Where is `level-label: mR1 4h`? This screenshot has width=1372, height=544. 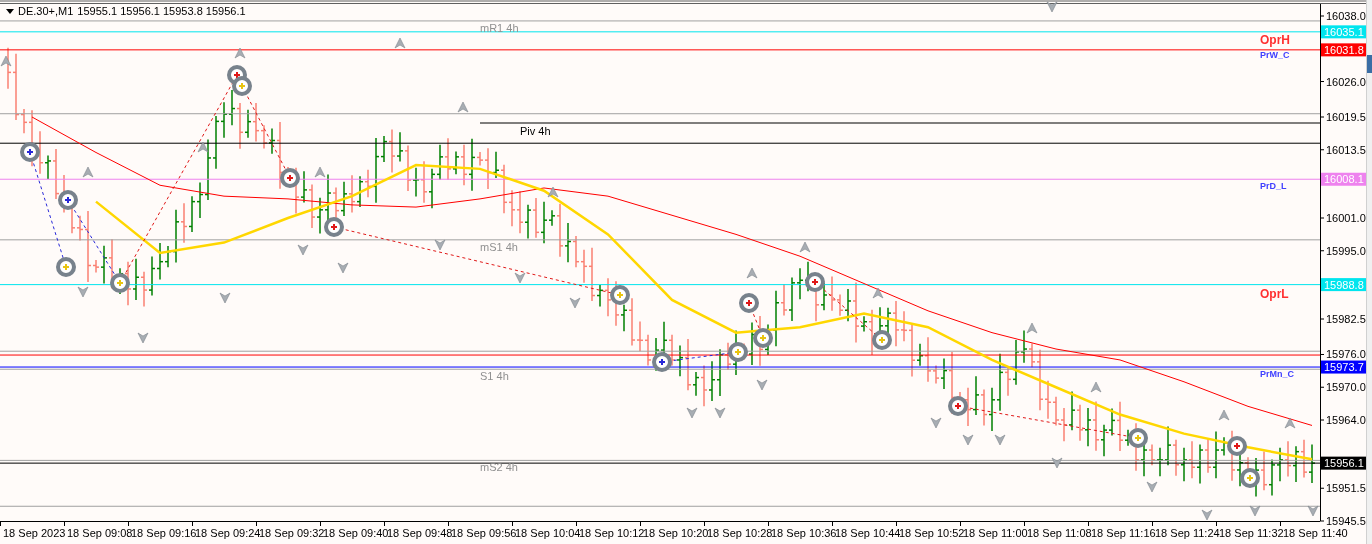 level-label: mR1 4h is located at coordinates (499, 27).